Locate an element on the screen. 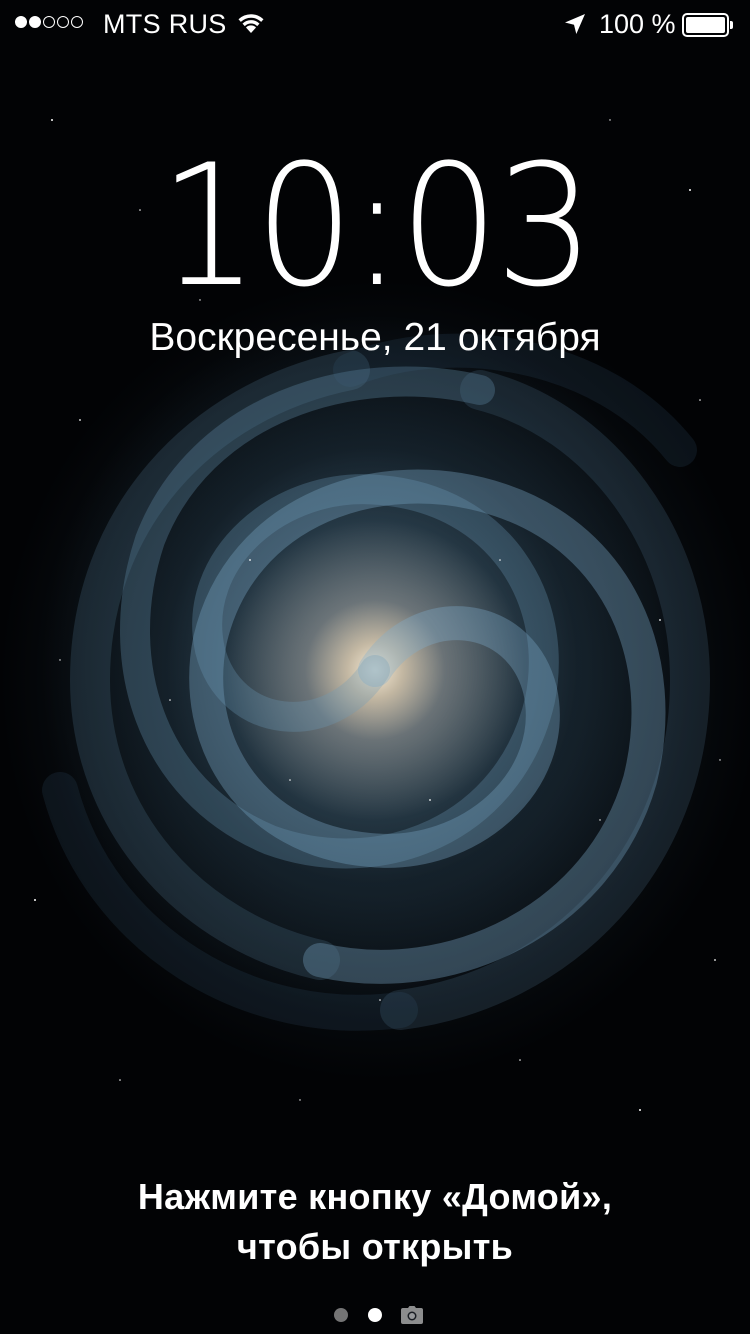 The height and width of the screenshot is (1334, 750). battery-fill is located at coordinates (705, 25).